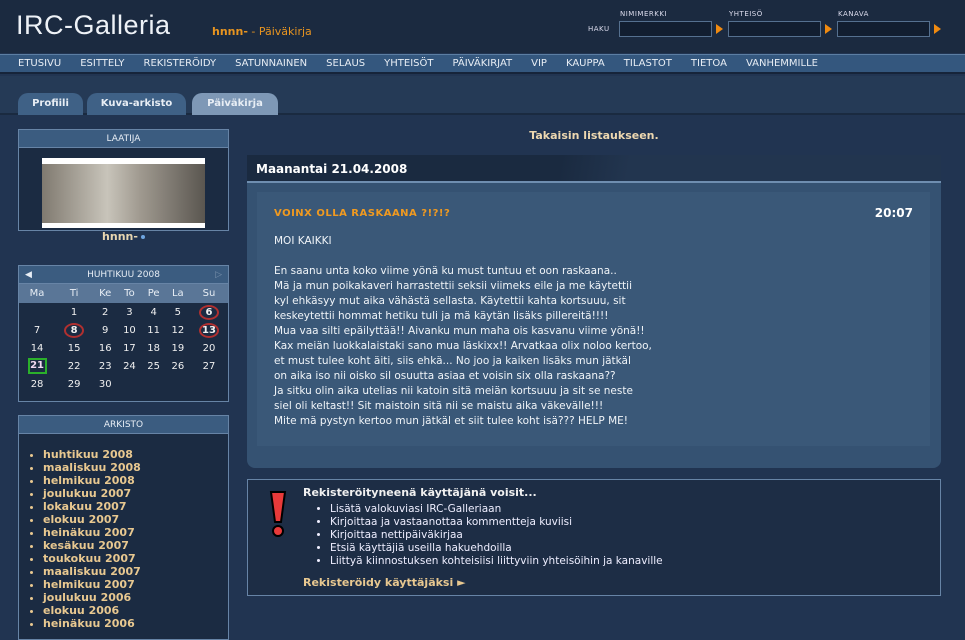 Image resolution: width=965 pixels, height=640 pixels. I want to click on author-heading: LAATIJA, so click(123, 139).